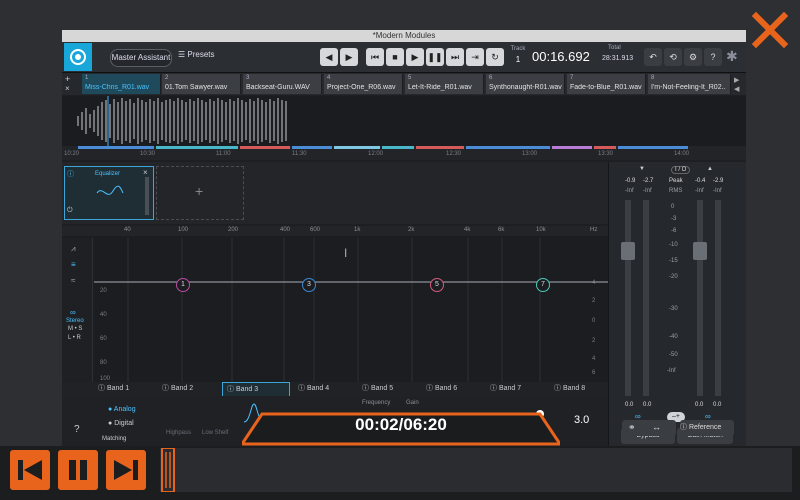 The height and width of the screenshot is (500, 800). I want to click on progress-handle, so click(168, 470).